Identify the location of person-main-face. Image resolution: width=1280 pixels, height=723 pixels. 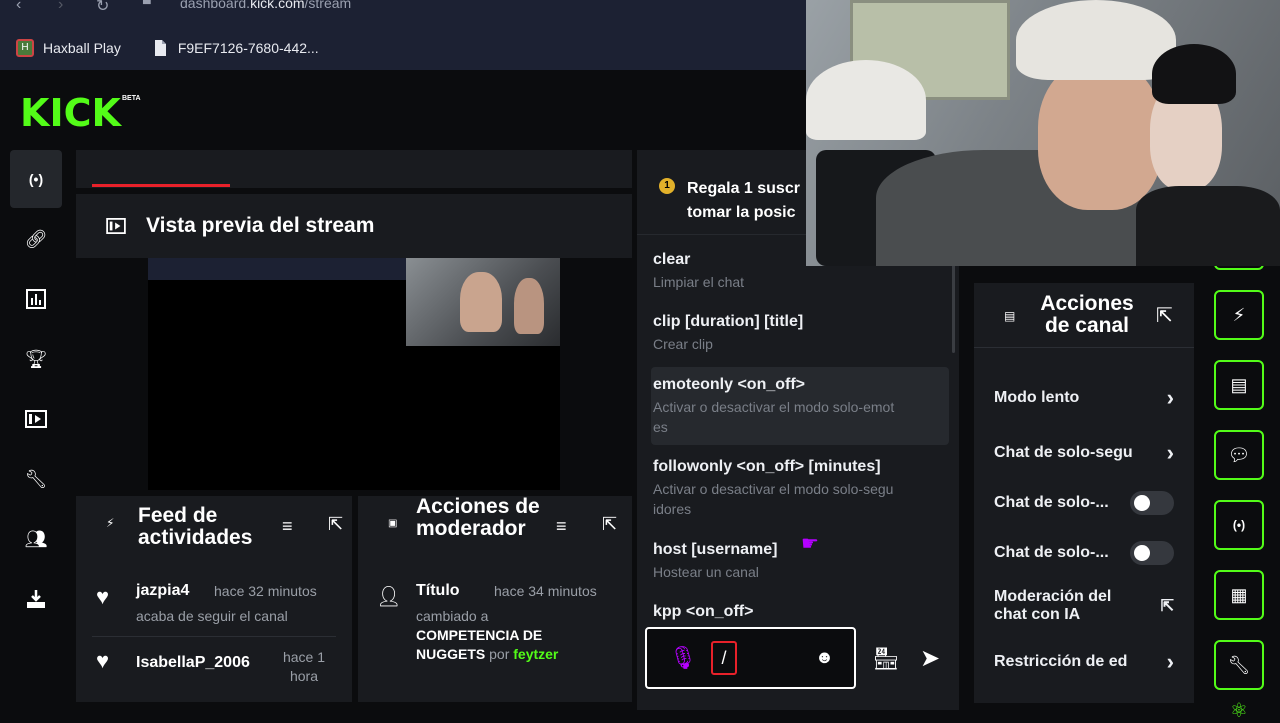
(1100, 135).